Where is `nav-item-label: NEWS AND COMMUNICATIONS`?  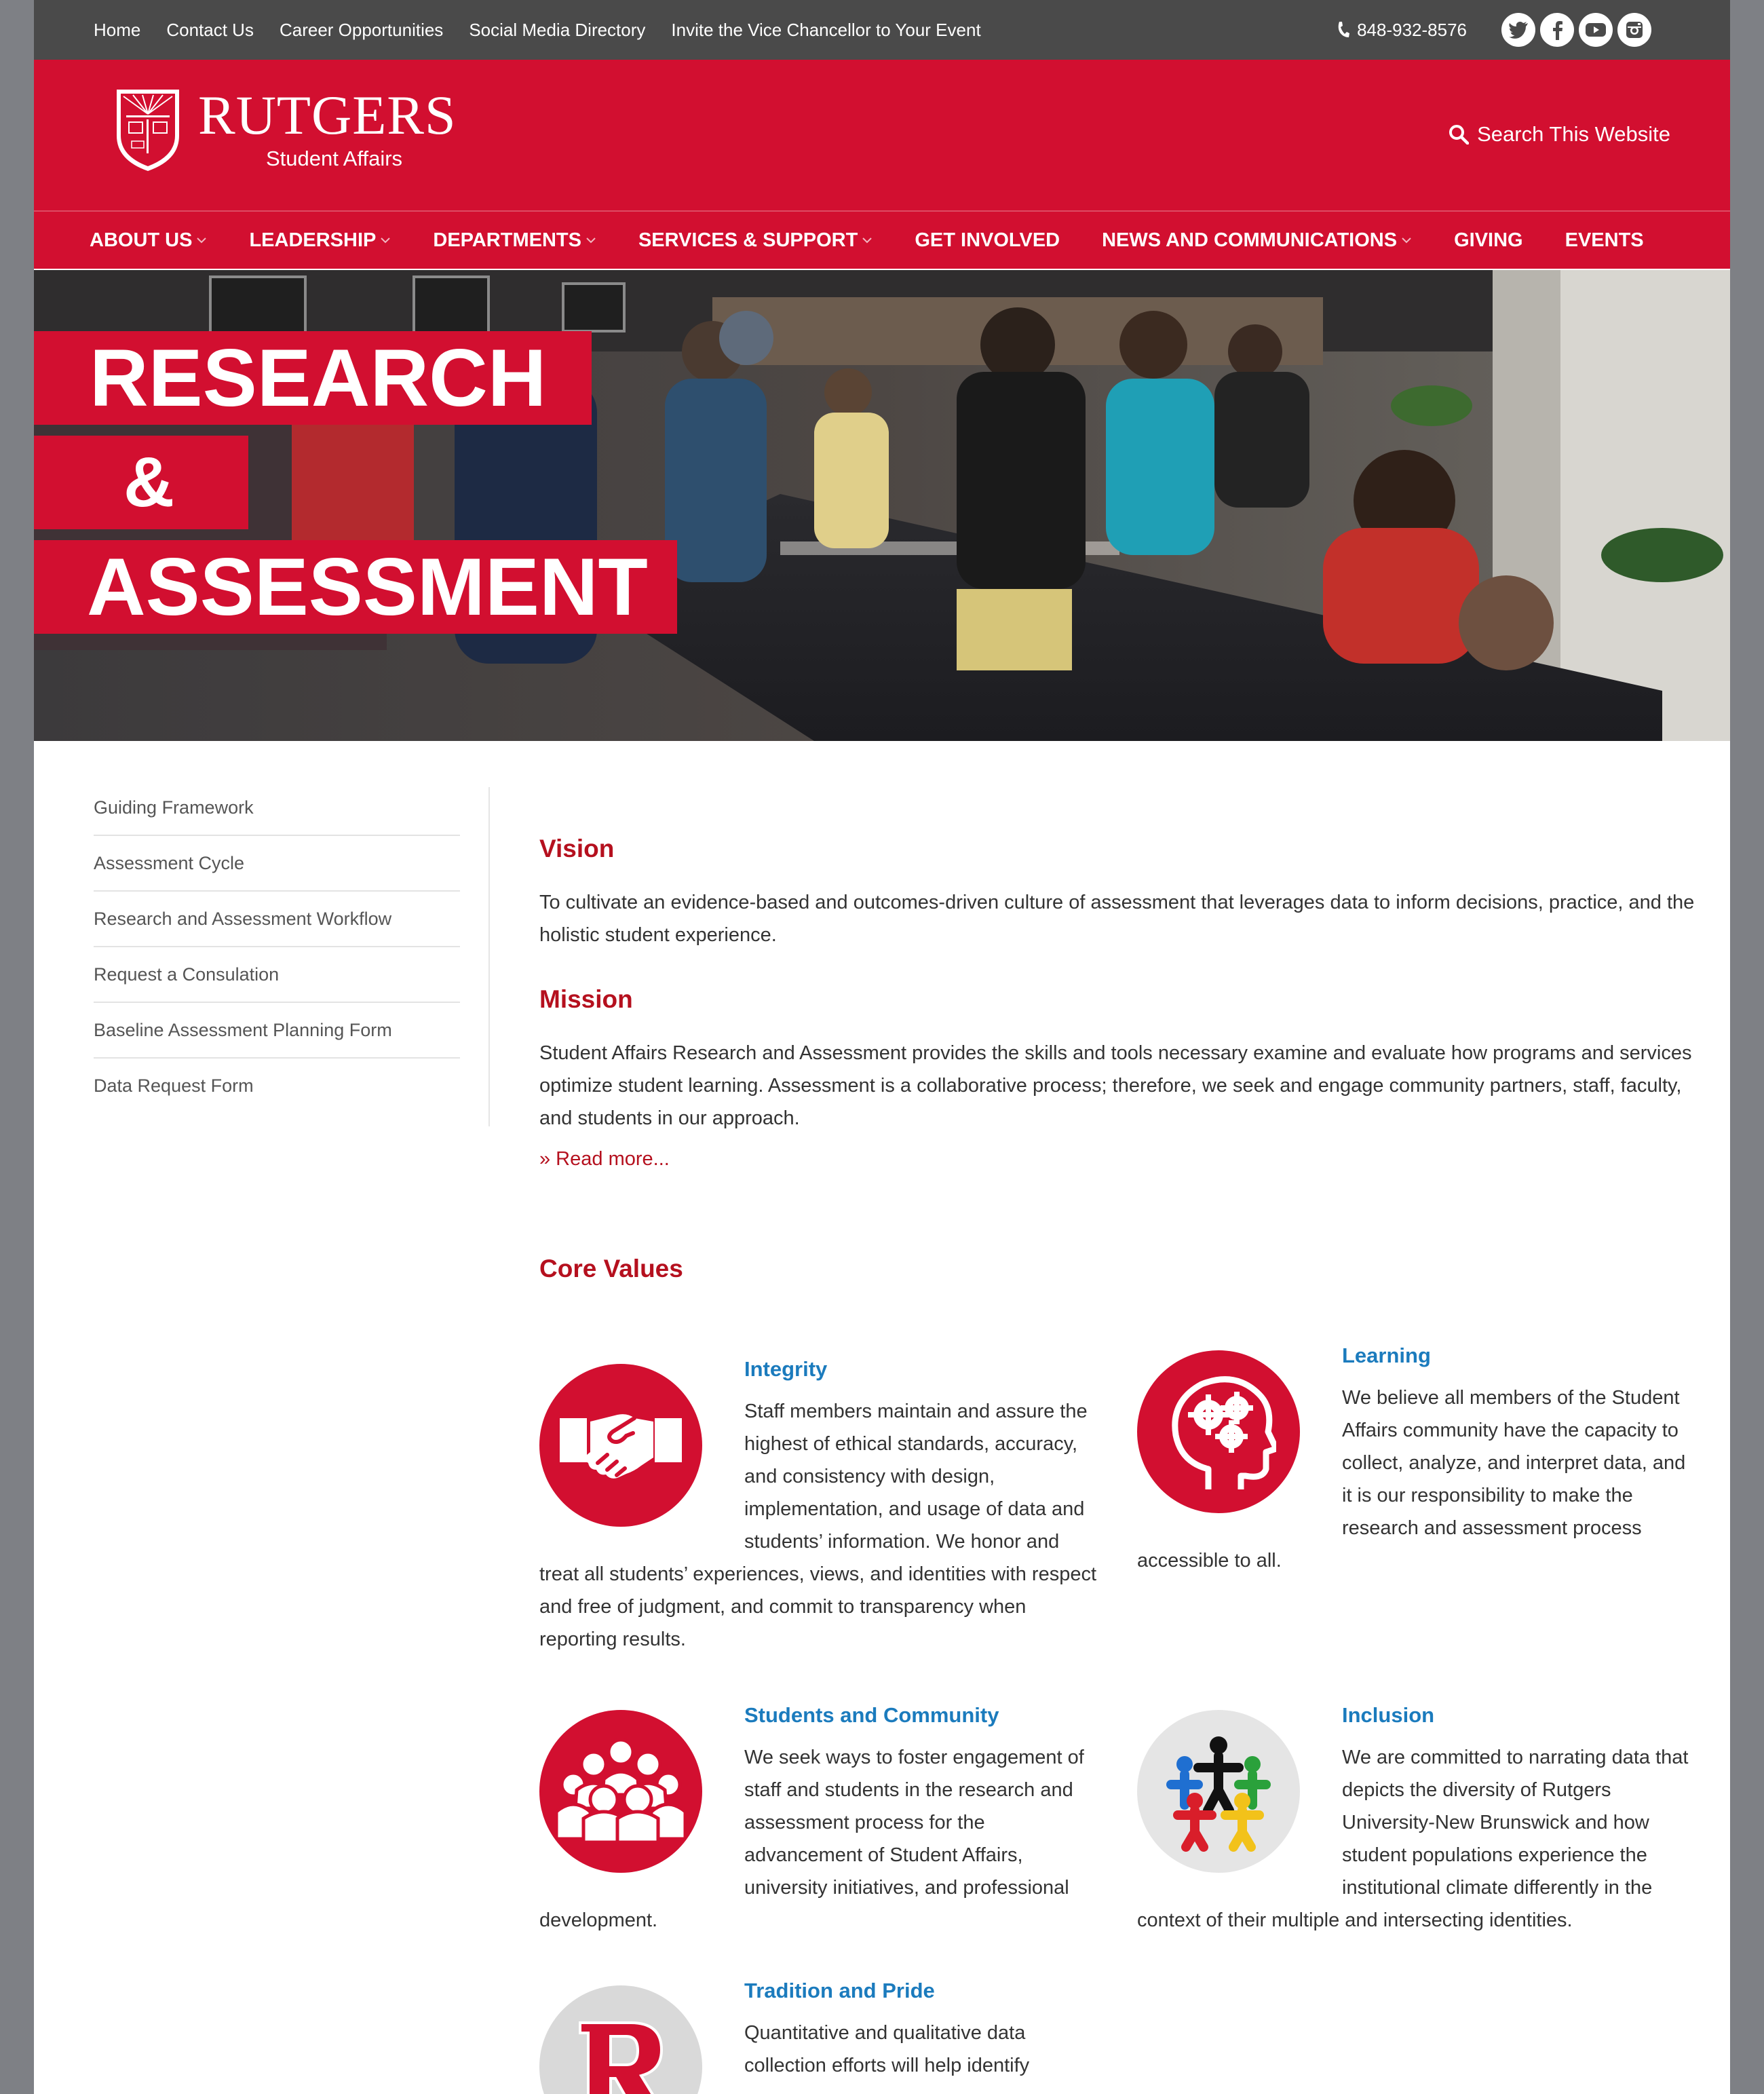
nav-item-label: NEWS AND COMMUNICATIONS is located at coordinates (1250, 240).